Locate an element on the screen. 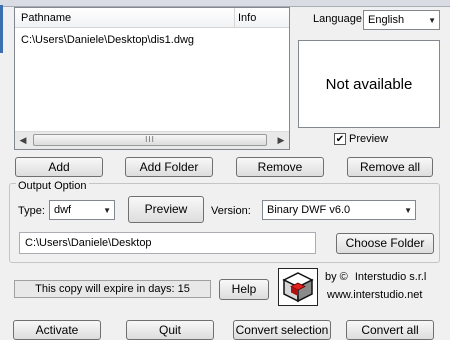 The height and width of the screenshot is (340, 450). expiry-notice: This copy will expire in days: 15 is located at coordinates (112, 289).